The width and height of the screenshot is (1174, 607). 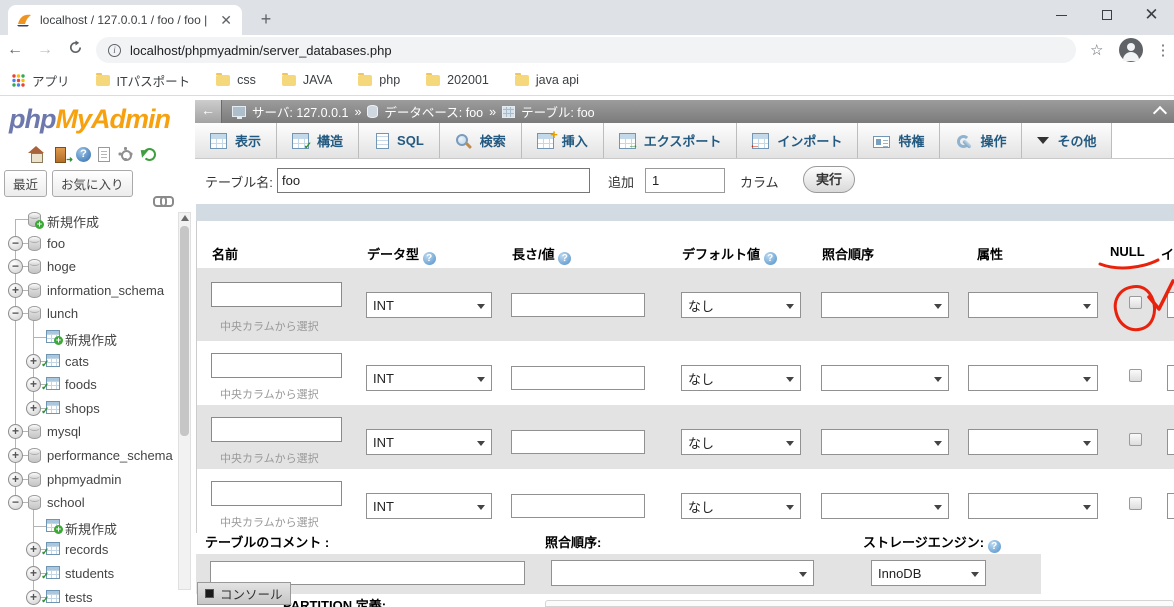 I want to click on tree-item-new-database: 新規作成, so click(x=97, y=220).